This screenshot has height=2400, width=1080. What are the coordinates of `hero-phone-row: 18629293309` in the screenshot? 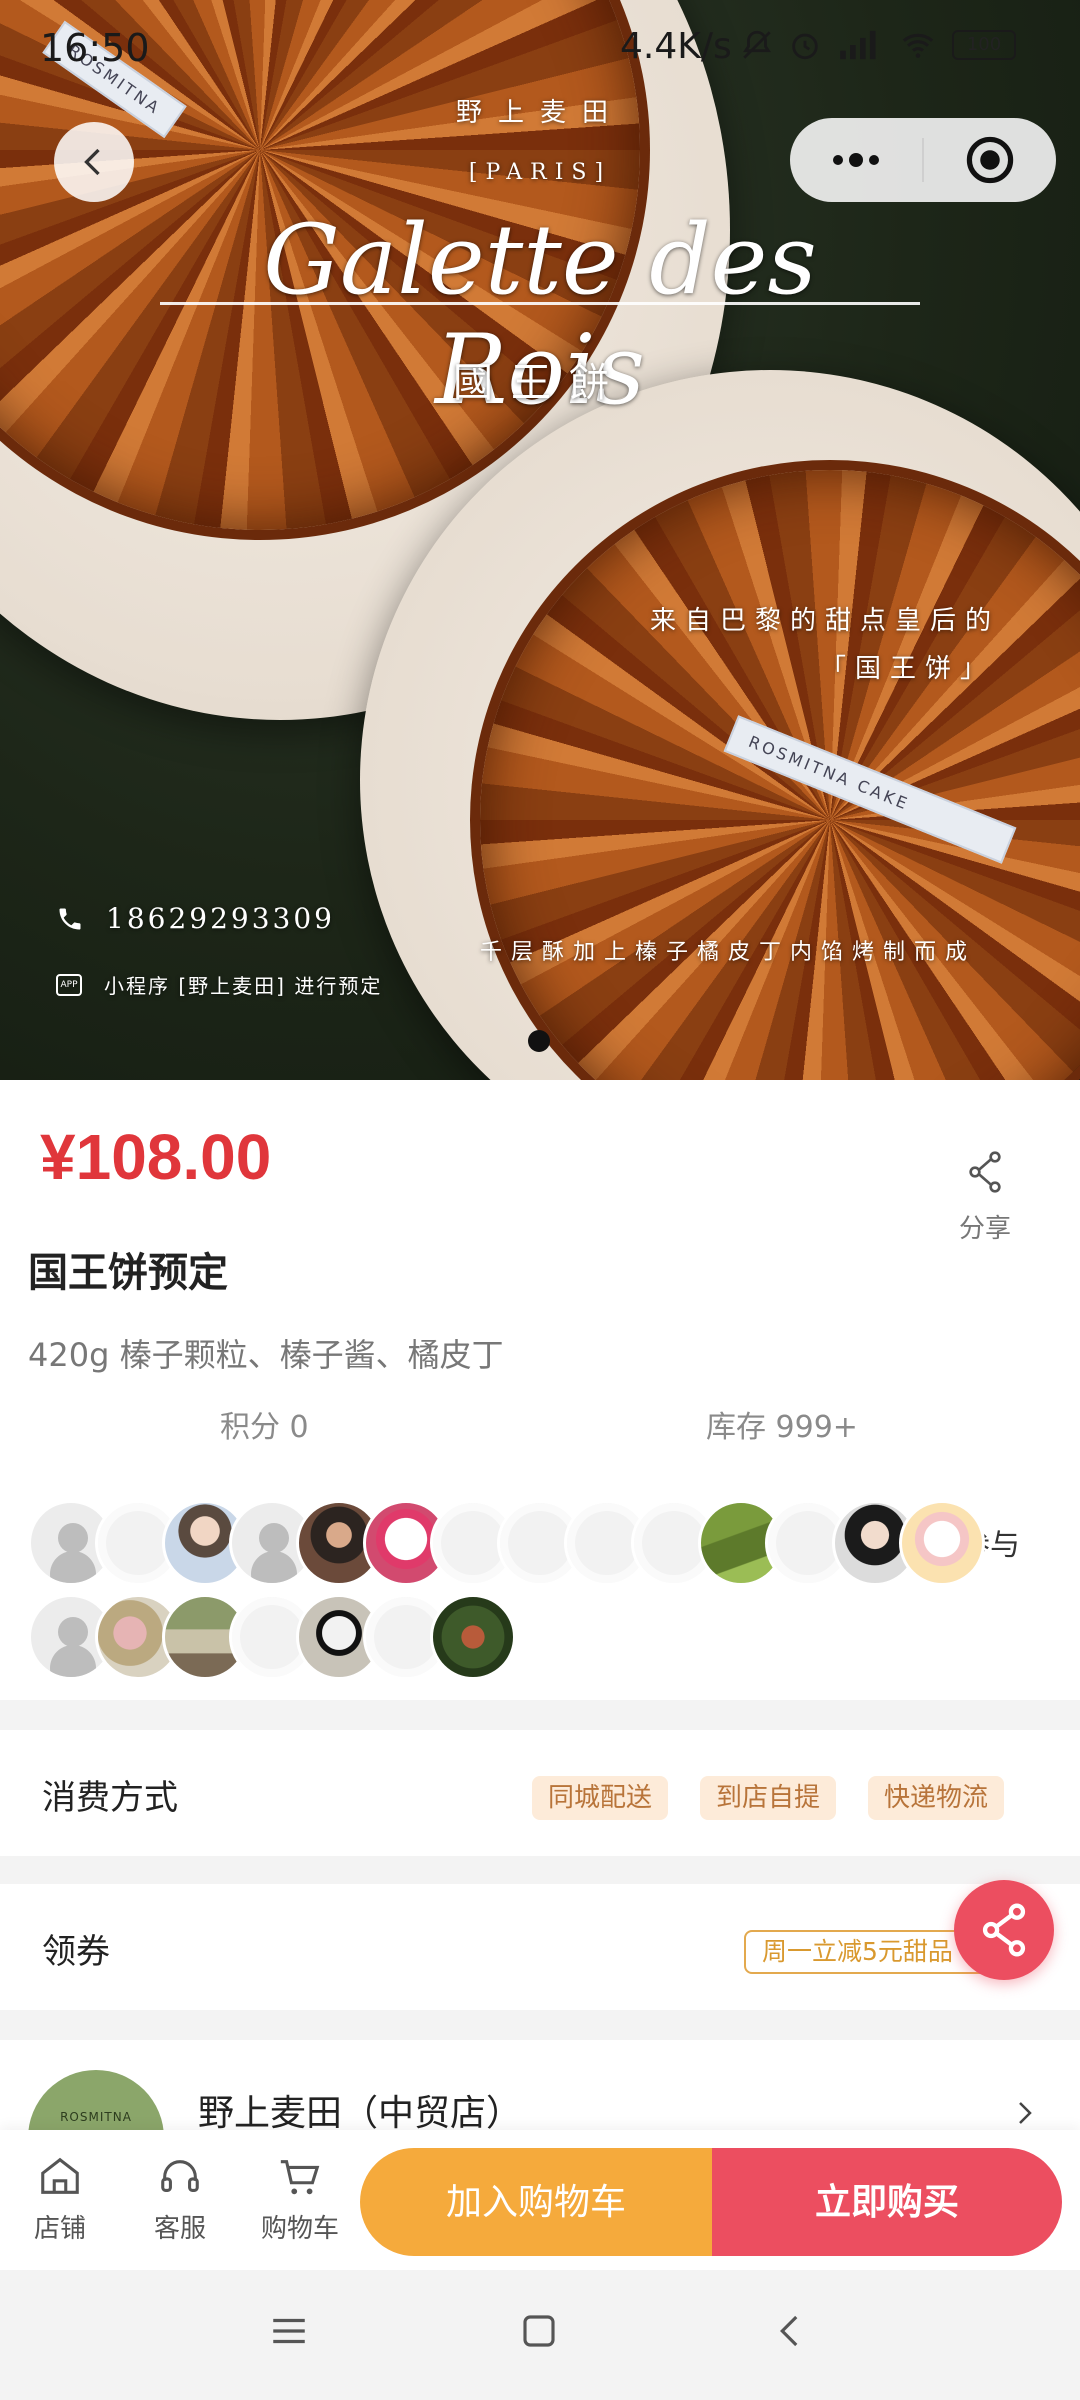 It's located at (195, 918).